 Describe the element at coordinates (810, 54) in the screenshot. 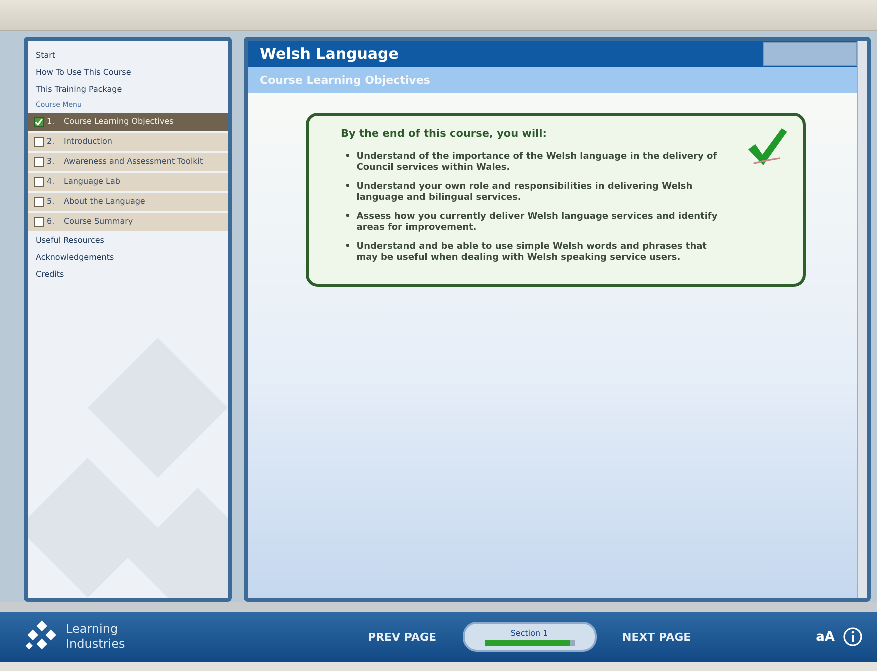

I see `toolbar-button` at that location.